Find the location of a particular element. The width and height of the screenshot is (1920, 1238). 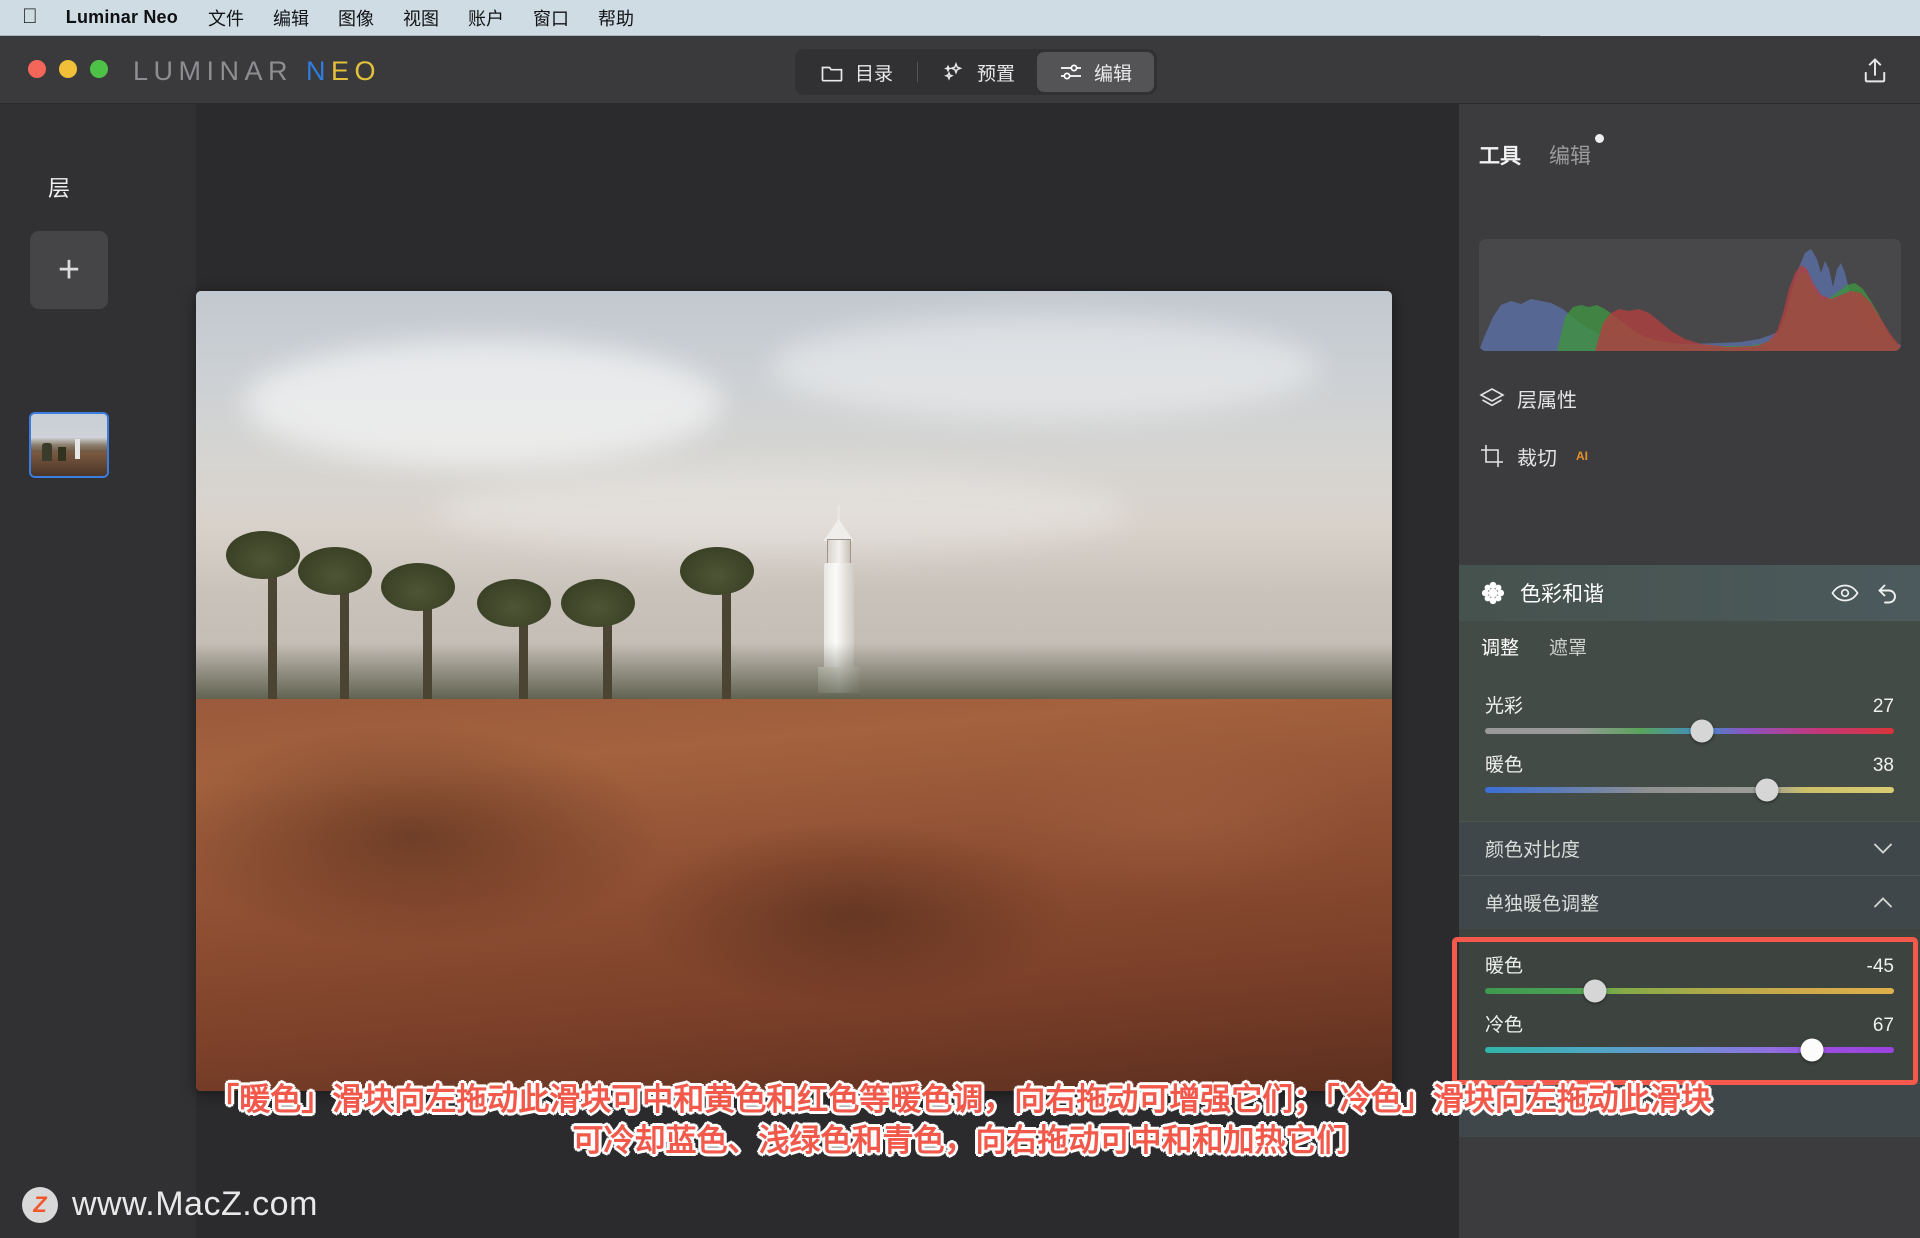

close-window-button is located at coordinates (37, 69).